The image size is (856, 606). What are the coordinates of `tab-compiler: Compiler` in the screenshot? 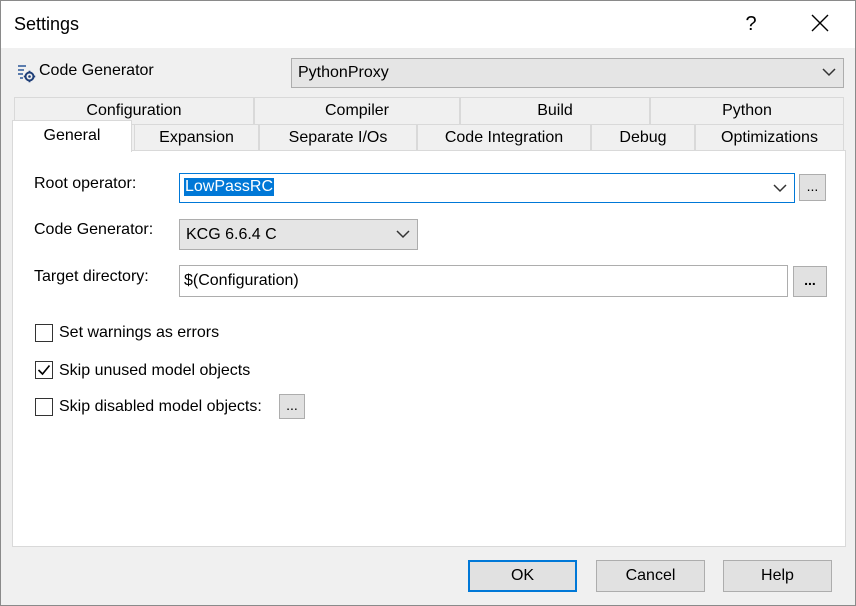 It's located at (357, 111).